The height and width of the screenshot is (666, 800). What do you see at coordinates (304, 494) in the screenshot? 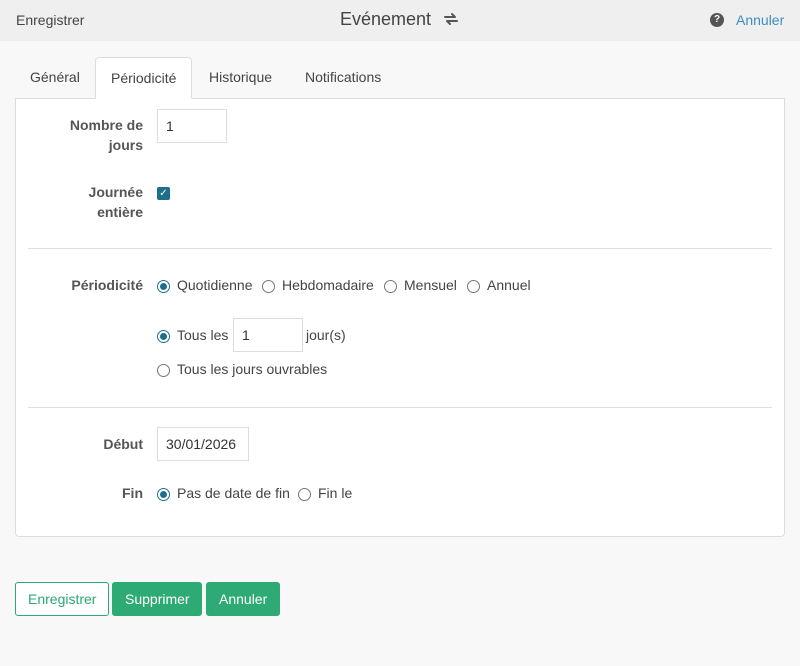
I see `radio-end-on` at bounding box center [304, 494].